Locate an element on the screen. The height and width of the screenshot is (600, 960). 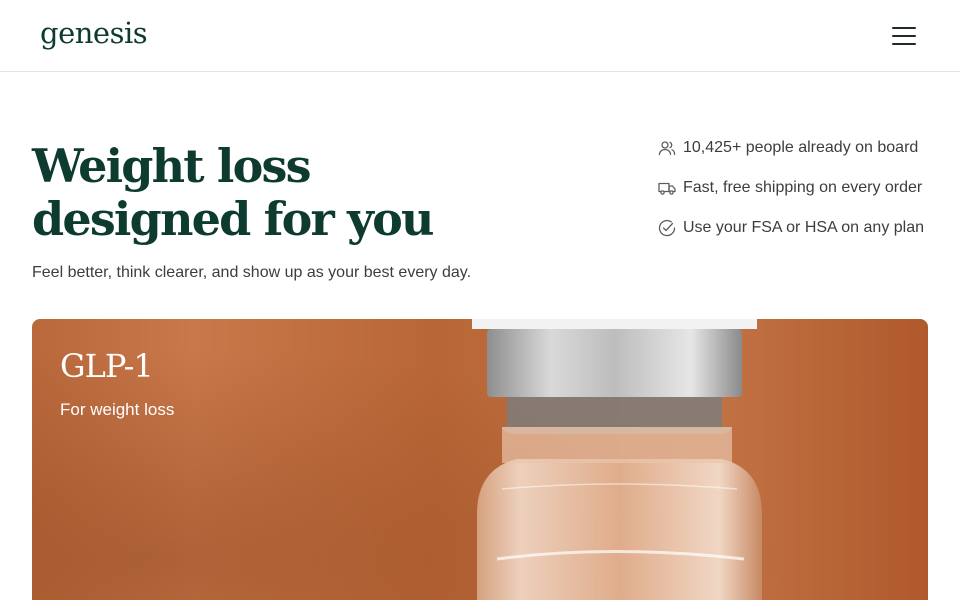
feature-item: 10,425+ people already on board is located at coordinates (797, 148).